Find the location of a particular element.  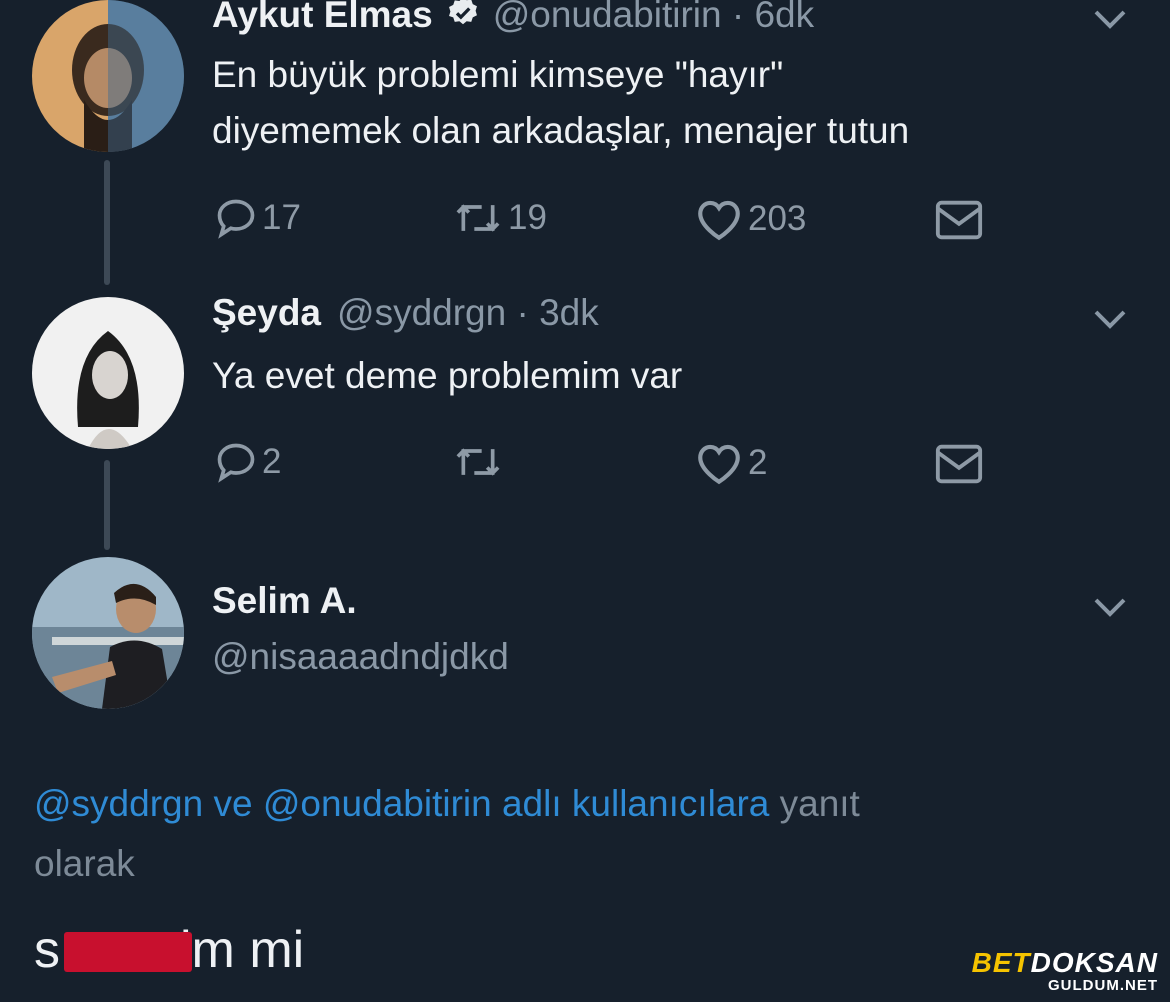

like-button: 203 is located at coordinates (750, 219).